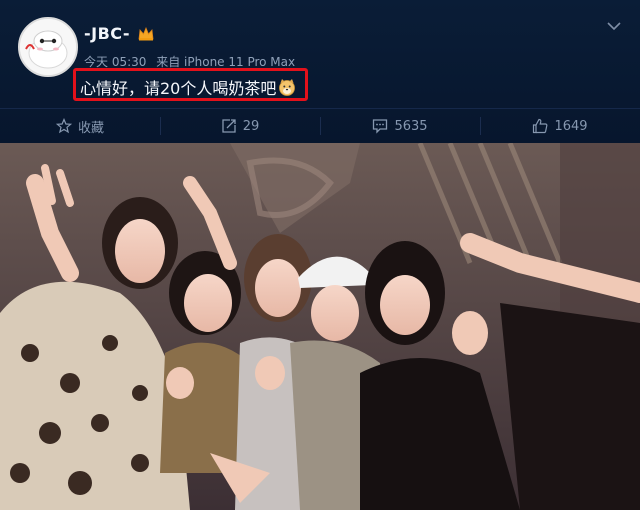 Image resolution: width=640 pixels, height=510 pixels. I want to click on post-content: 心情好，请20个人喝奶茶吧, so click(188, 87).